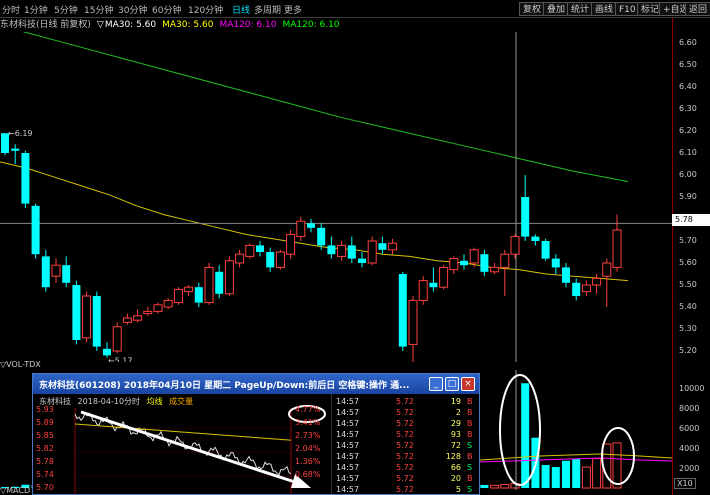 The image size is (710, 495). I want to click on tick-volume: 93, so click(455, 434).